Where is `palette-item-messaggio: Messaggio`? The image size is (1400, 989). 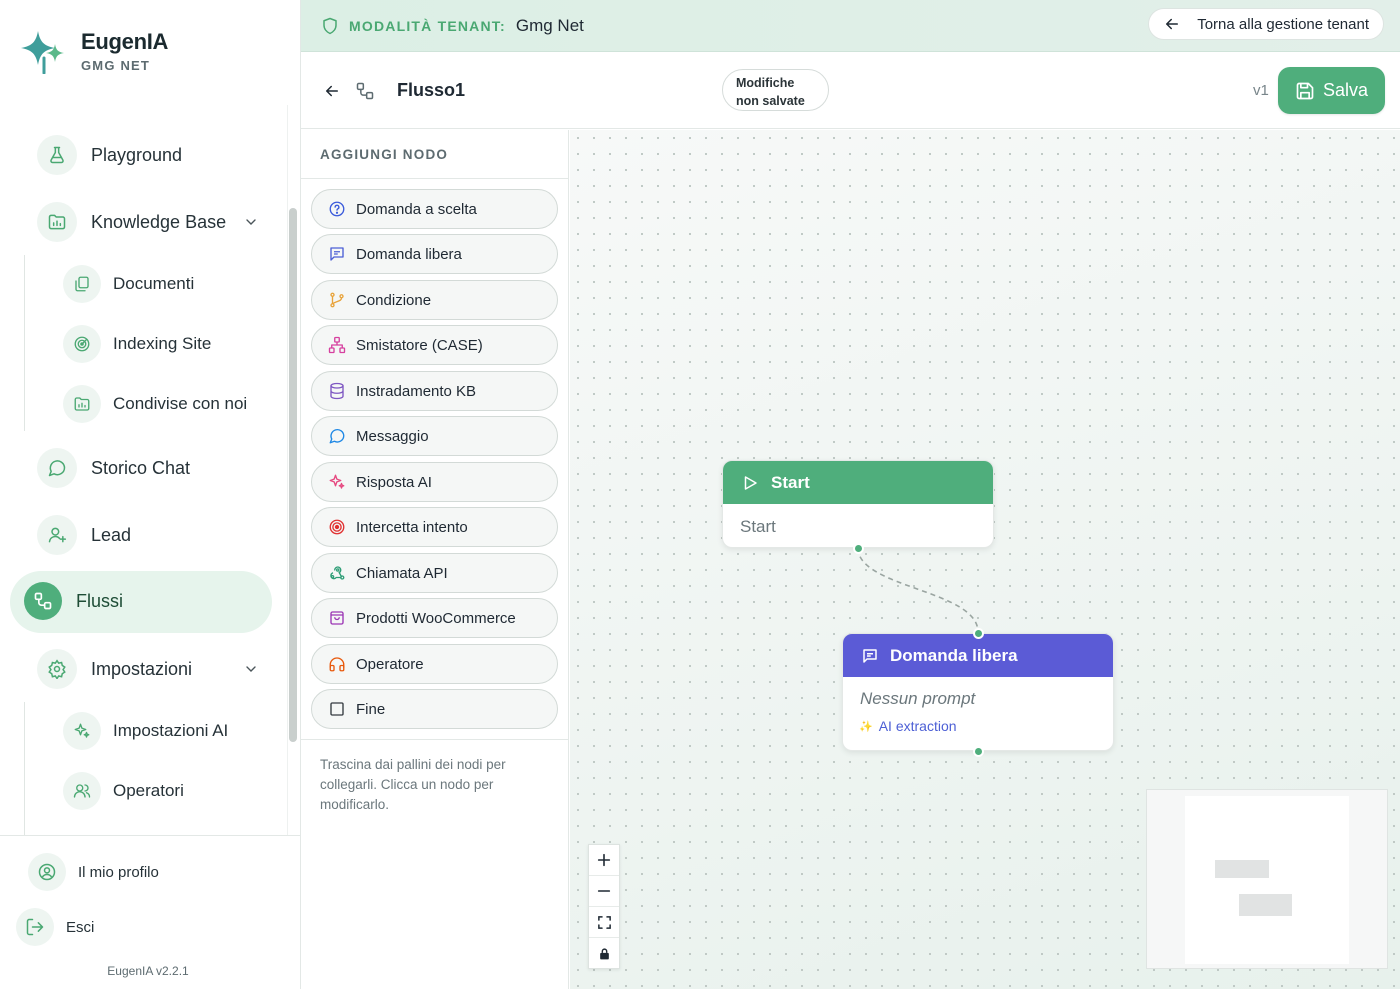
palette-item-messaggio: Messaggio is located at coordinates (434, 436).